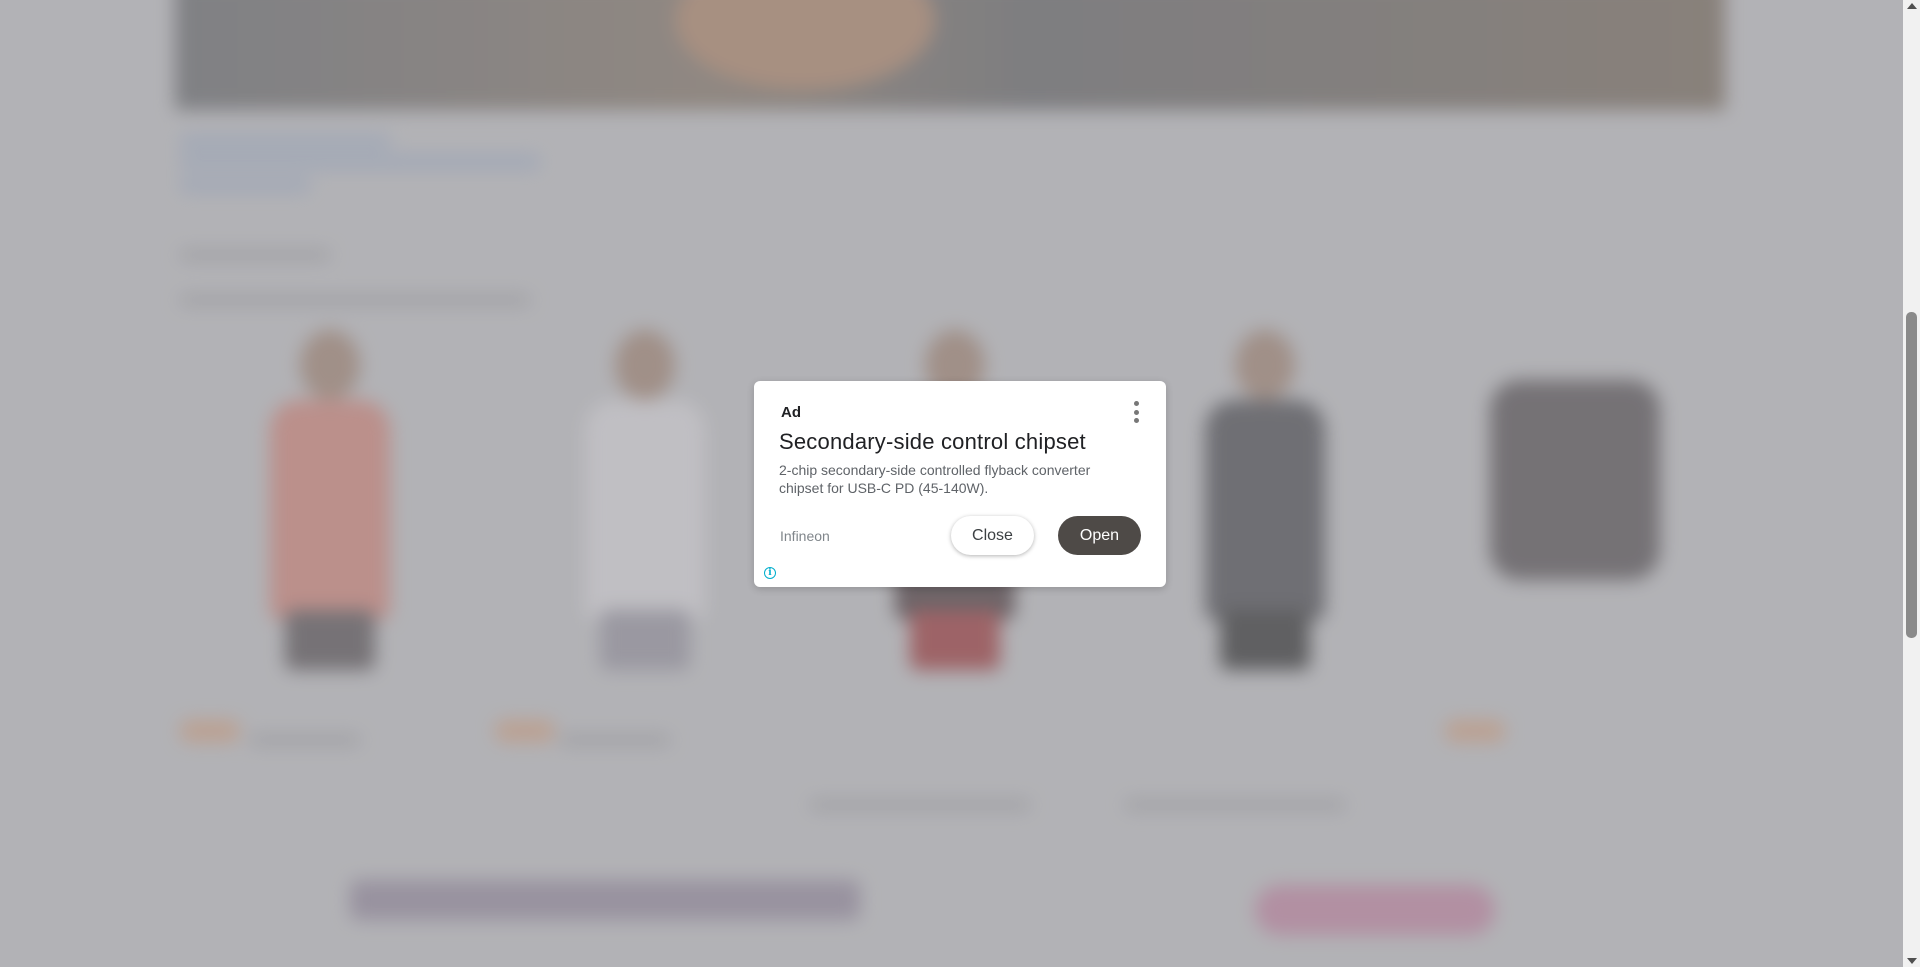 The image size is (1920, 967). Describe the element at coordinates (932, 442) in the screenshot. I see `ad-title: Secondary-side control chipset` at that location.